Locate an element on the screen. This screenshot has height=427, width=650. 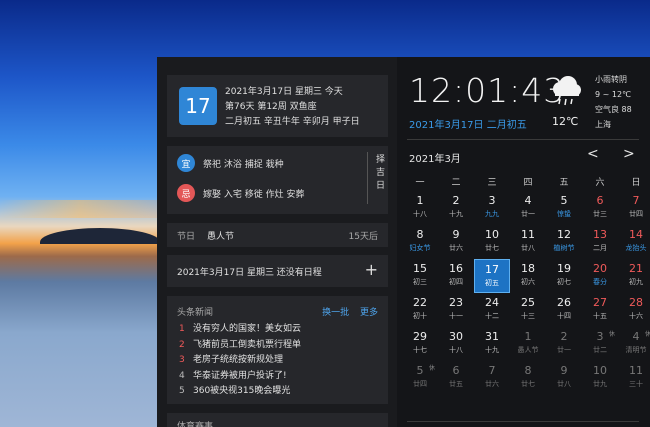
calendar-day: 11 三十 is located at coordinates (634, 378).